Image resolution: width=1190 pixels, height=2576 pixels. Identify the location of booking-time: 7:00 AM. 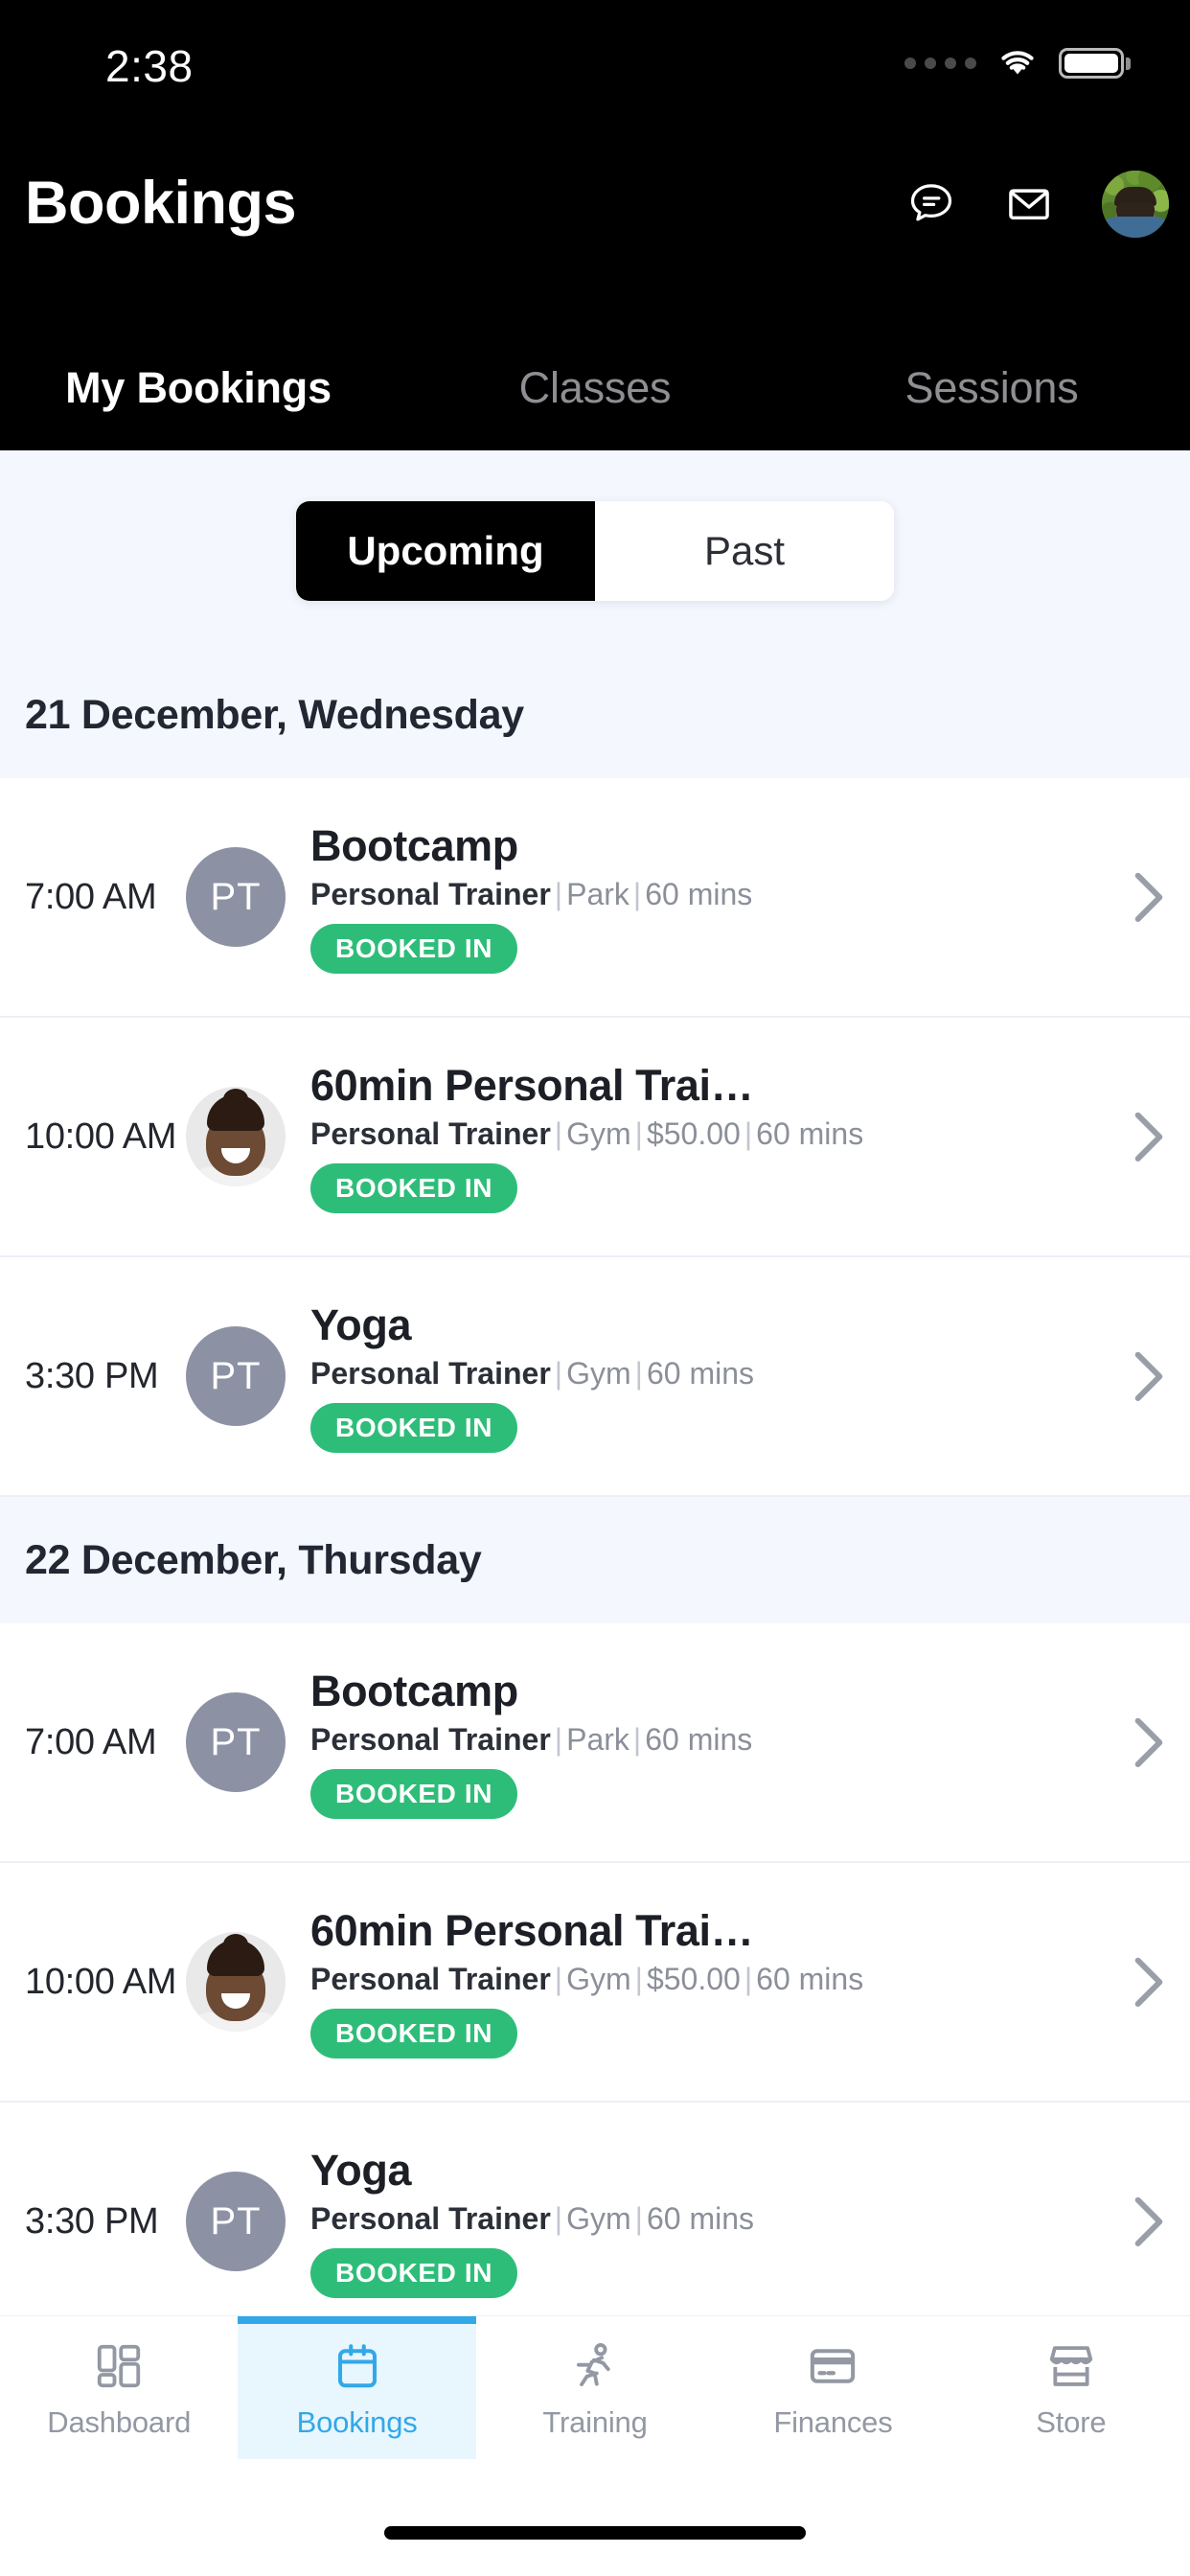
(91, 897).